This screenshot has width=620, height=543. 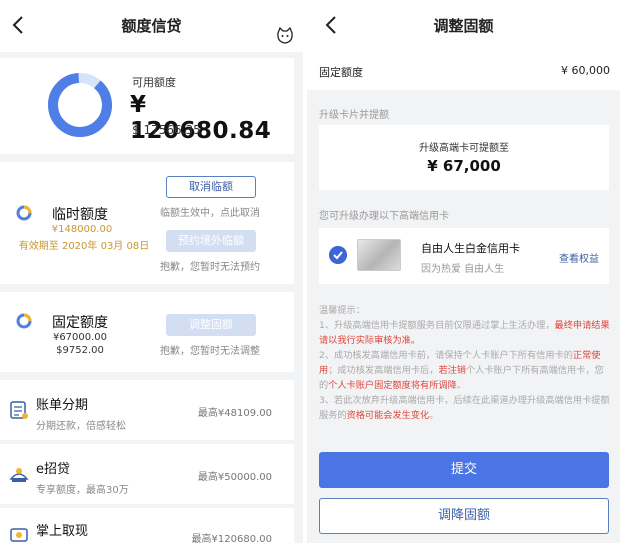 I want to click on submit-button: 提交, so click(x=464, y=470).